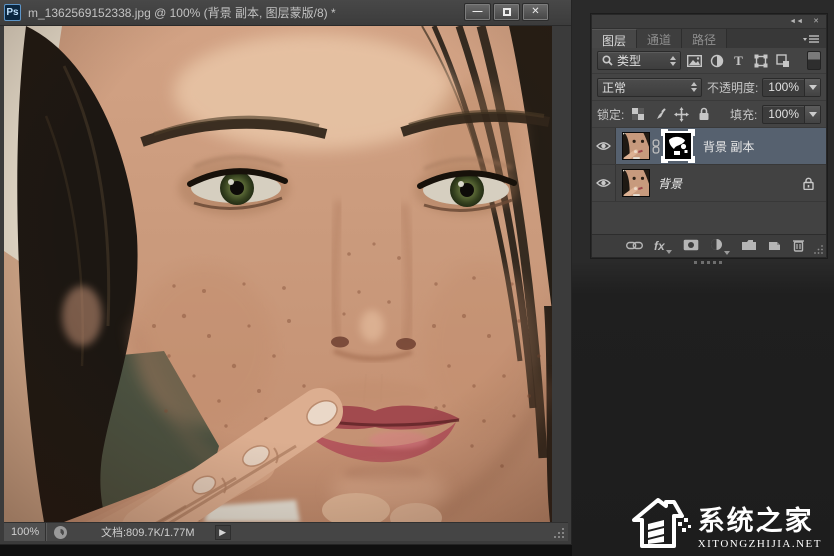 This screenshot has height=556, width=834. I want to click on fill-dropdown-button, so click(812, 114).